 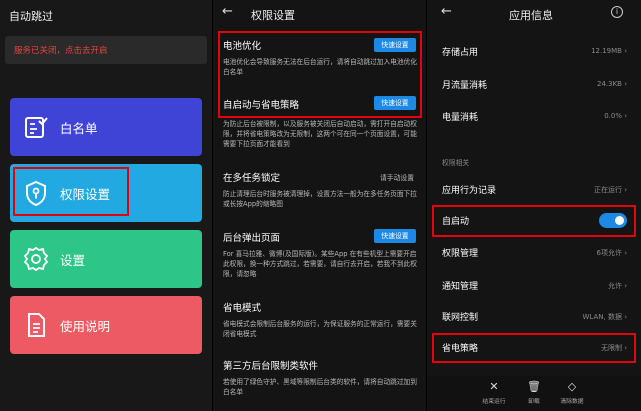 What do you see at coordinates (531, 15) in the screenshot?
I see `page-title: 应用信息` at bounding box center [531, 15].